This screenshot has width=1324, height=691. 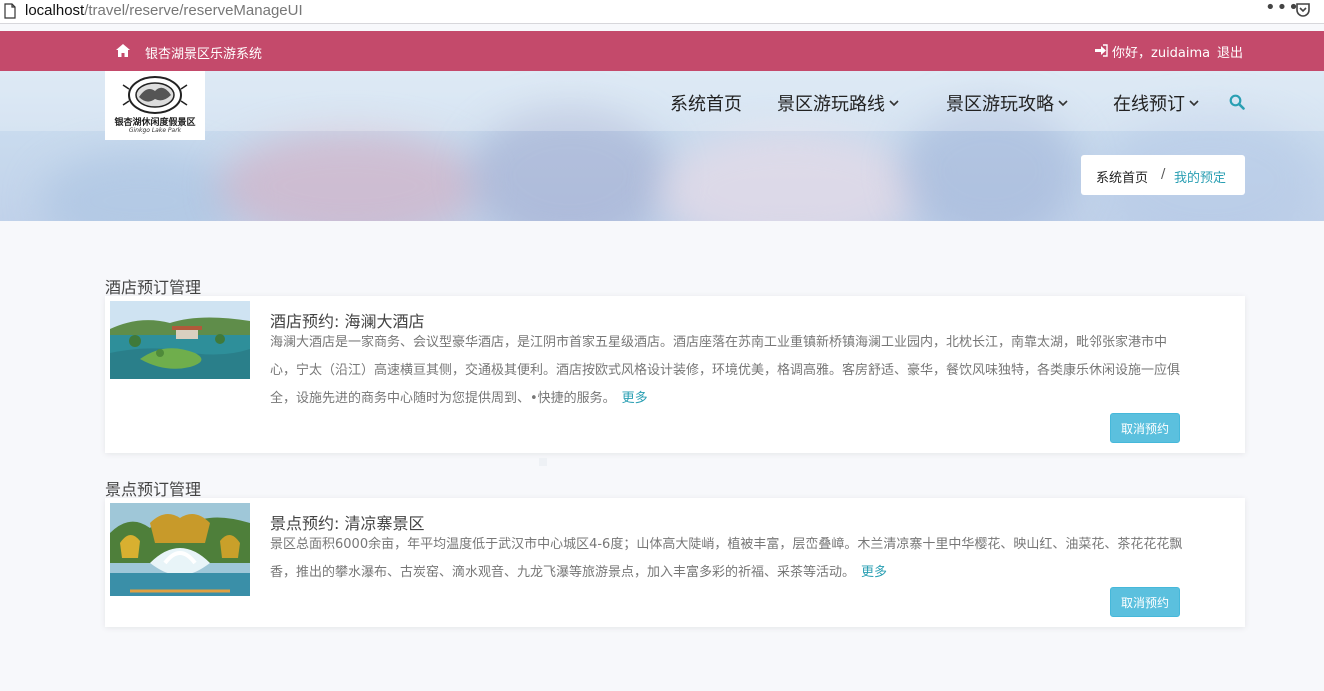 What do you see at coordinates (662, 51) in the screenshot?
I see `top-bar: 银杏湖景区乐游系统 你好，zuidaima 退出` at bounding box center [662, 51].